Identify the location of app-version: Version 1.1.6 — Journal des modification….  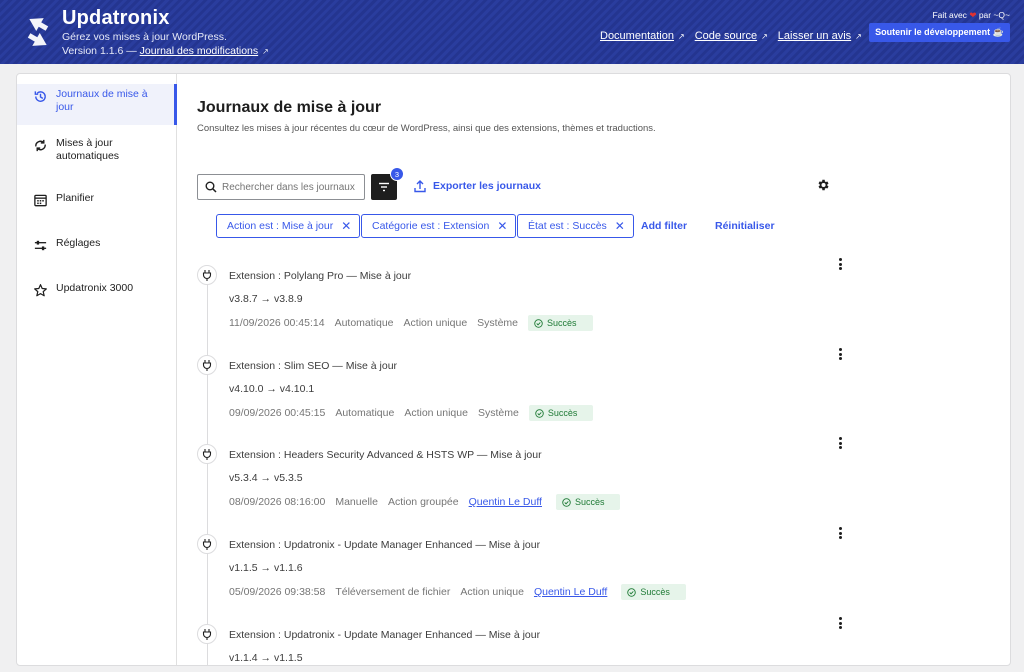
(165, 51).